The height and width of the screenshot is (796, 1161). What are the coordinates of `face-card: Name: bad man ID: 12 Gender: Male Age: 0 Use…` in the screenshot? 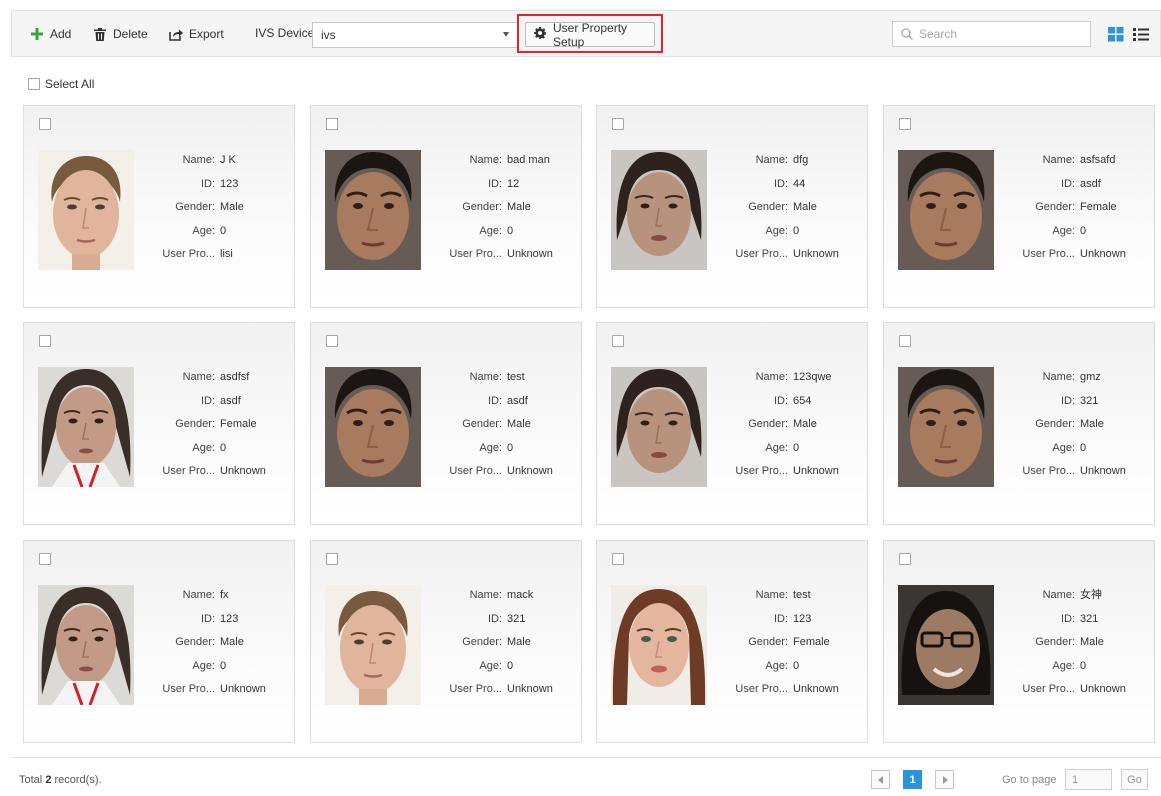 It's located at (446, 206).